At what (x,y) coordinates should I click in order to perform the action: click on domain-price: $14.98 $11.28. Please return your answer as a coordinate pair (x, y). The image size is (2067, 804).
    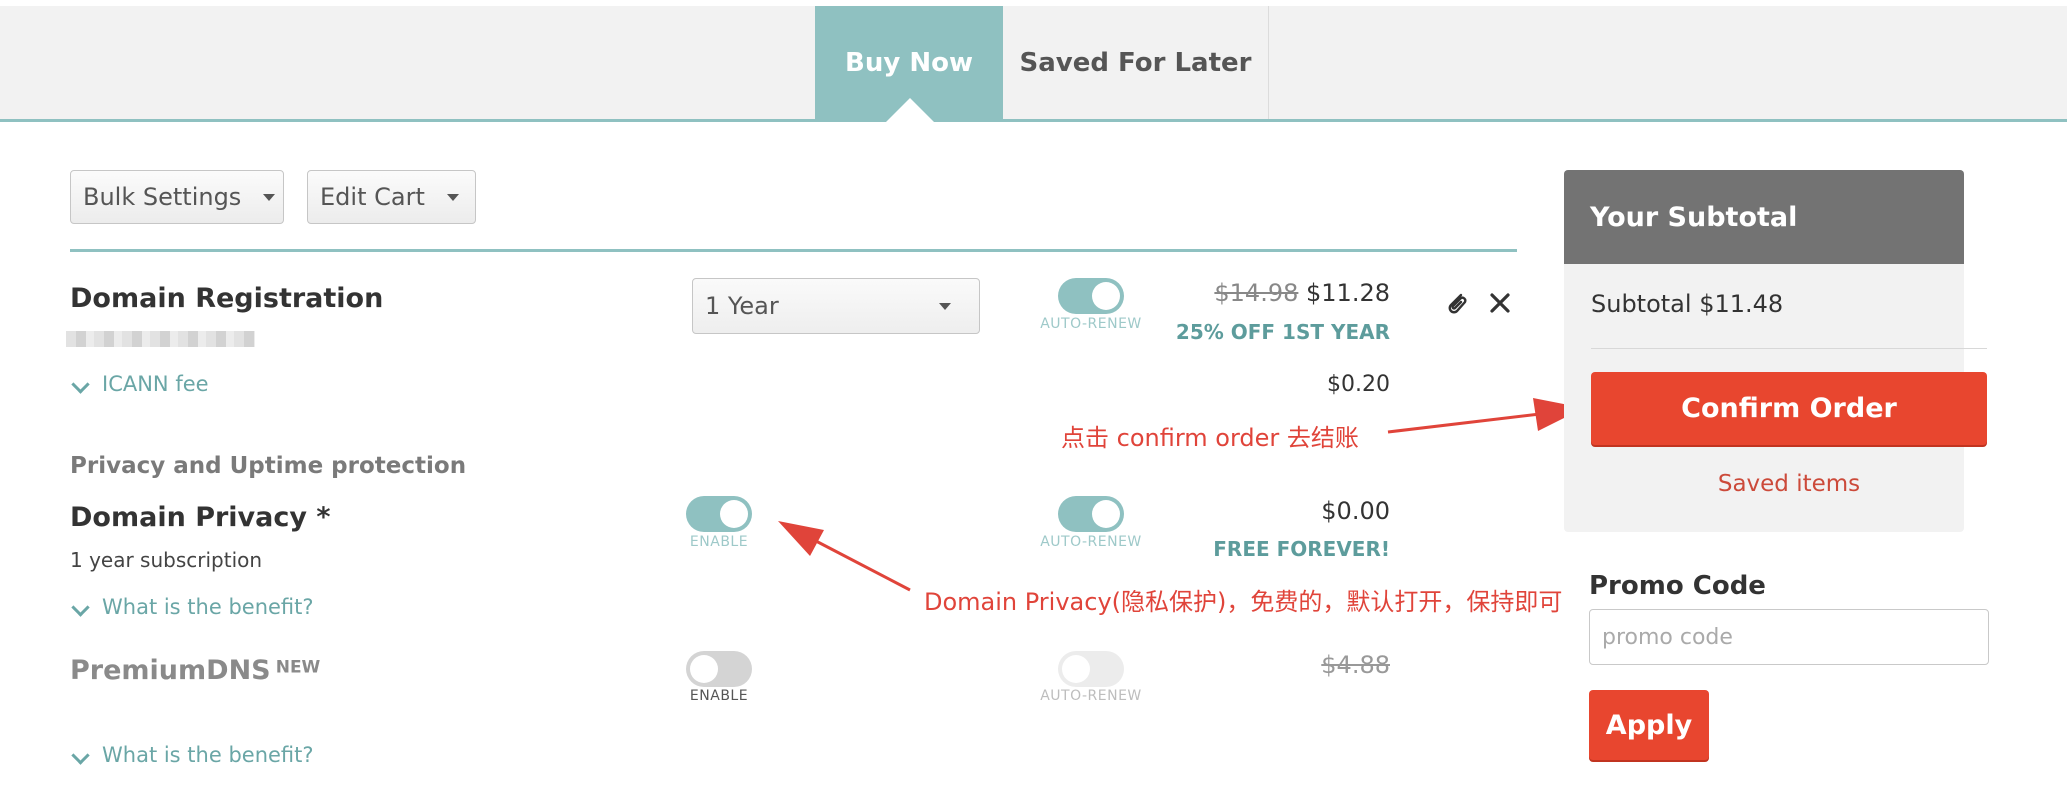
    Looking at the image, I should click on (1285, 293).